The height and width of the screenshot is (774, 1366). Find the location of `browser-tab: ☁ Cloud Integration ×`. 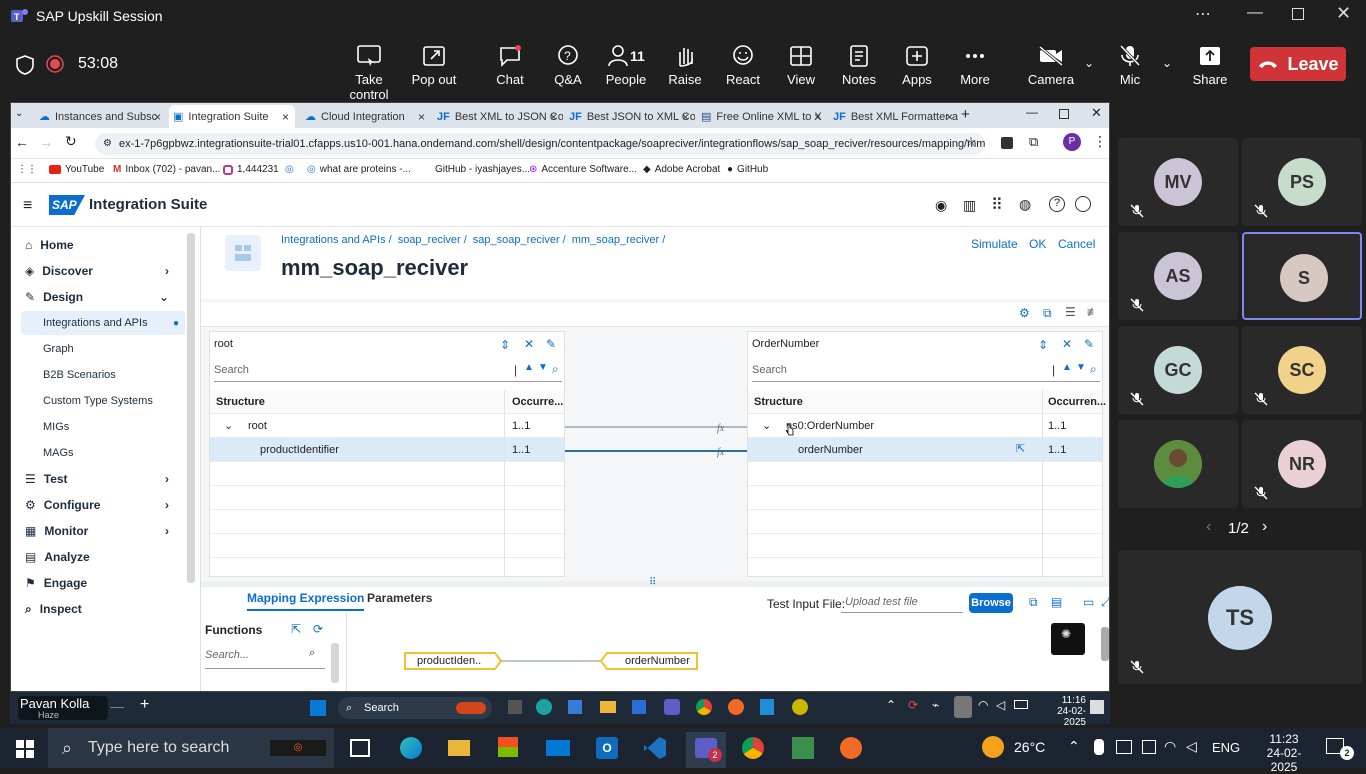

browser-tab: ☁ Cloud Integration × is located at coordinates (366, 116).